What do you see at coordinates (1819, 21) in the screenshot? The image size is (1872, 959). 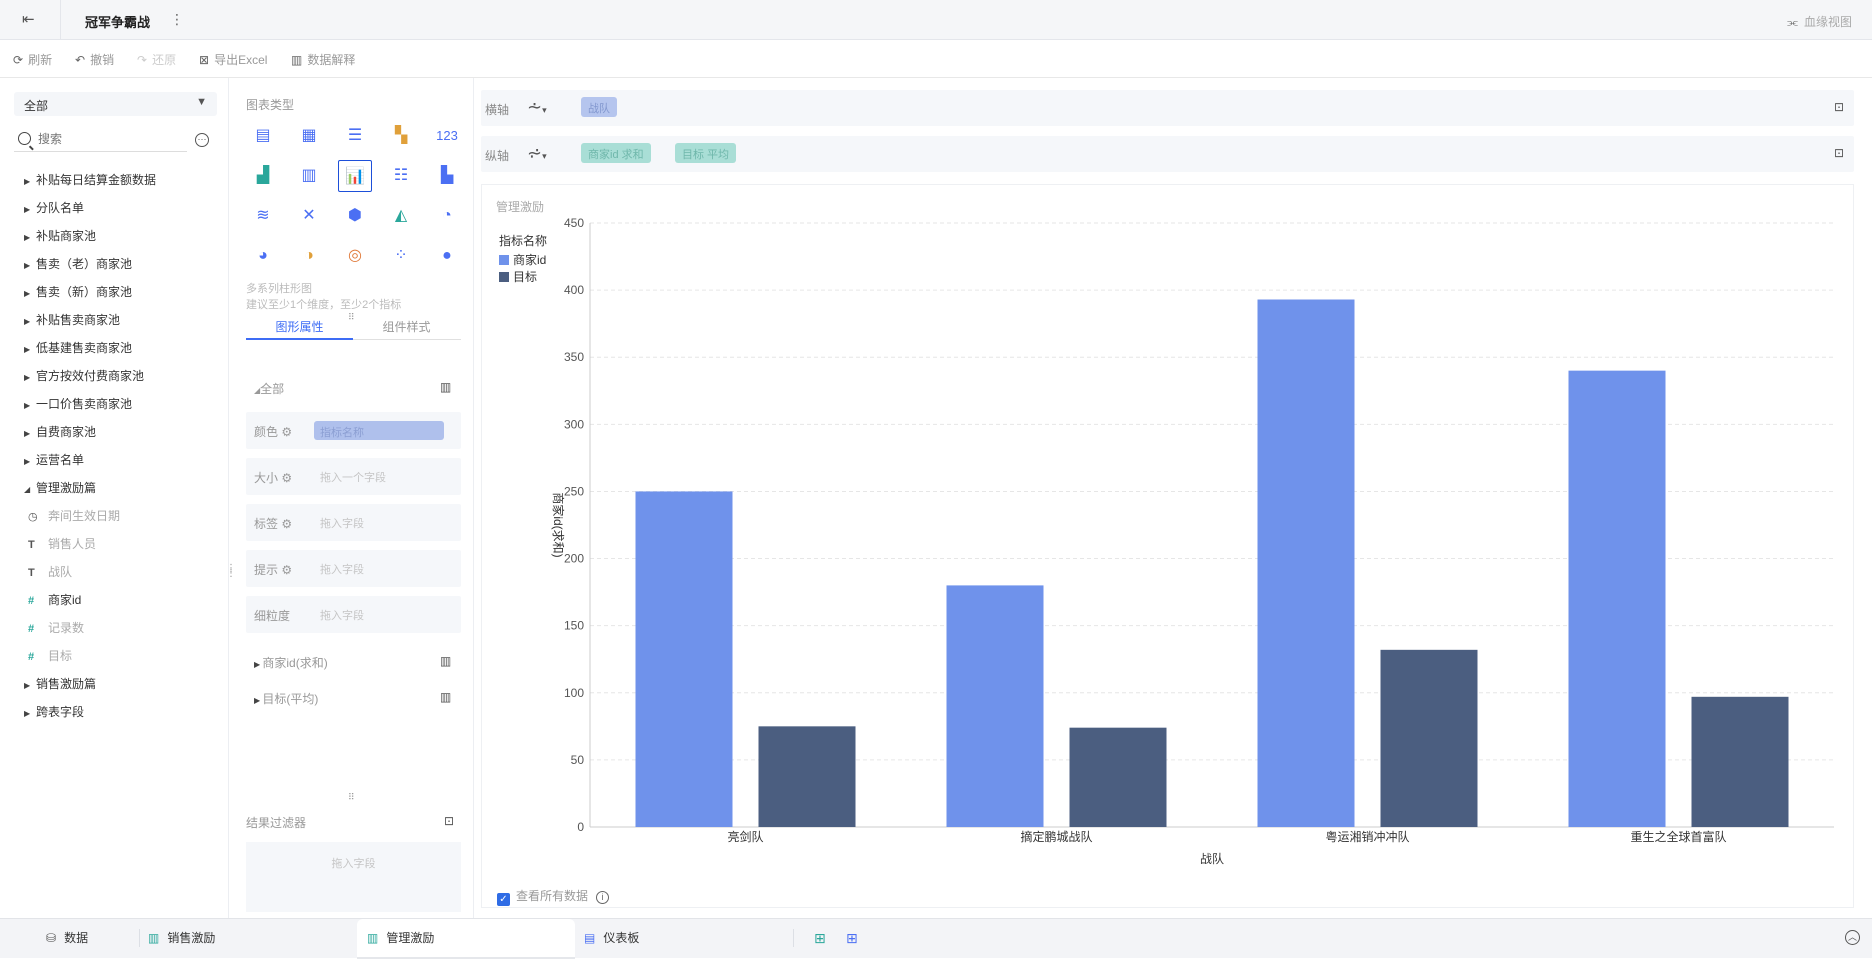 I see `lineage-view-link: ⫘ 血缘视图` at bounding box center [1819, 21].